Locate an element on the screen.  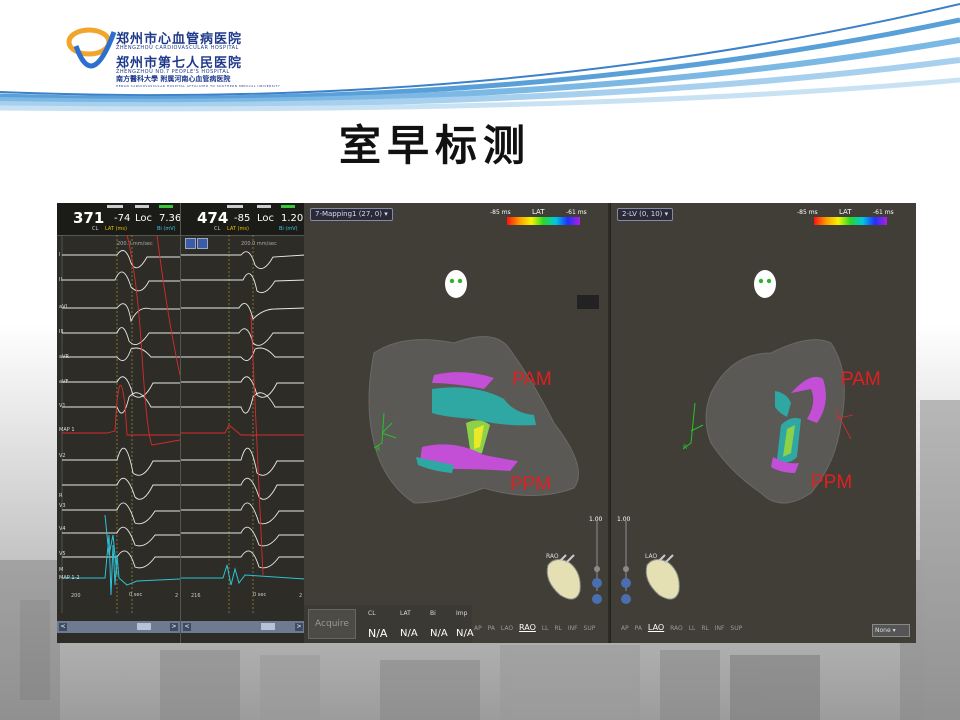
lead-label: R is located at coordinates (61, 496).